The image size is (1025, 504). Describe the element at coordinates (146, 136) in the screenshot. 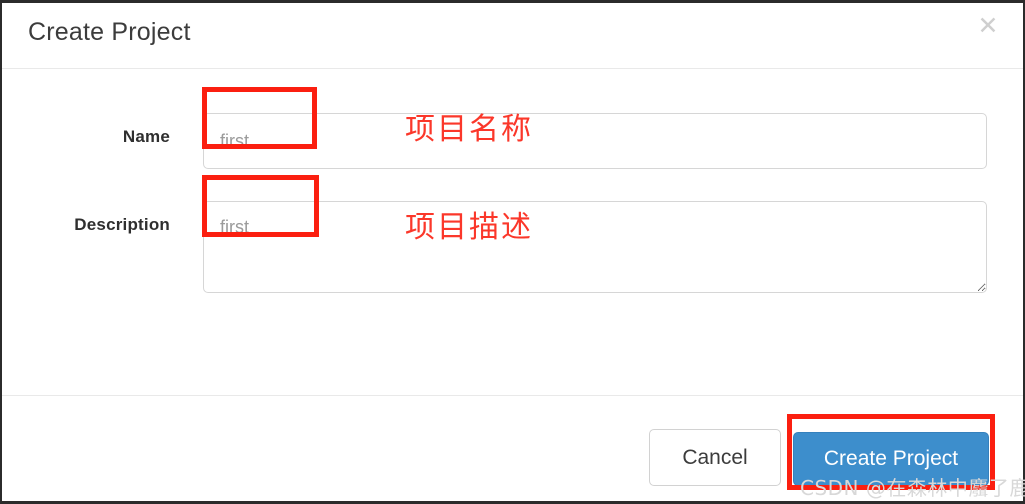

I see `name-field-label: Name` at that location.